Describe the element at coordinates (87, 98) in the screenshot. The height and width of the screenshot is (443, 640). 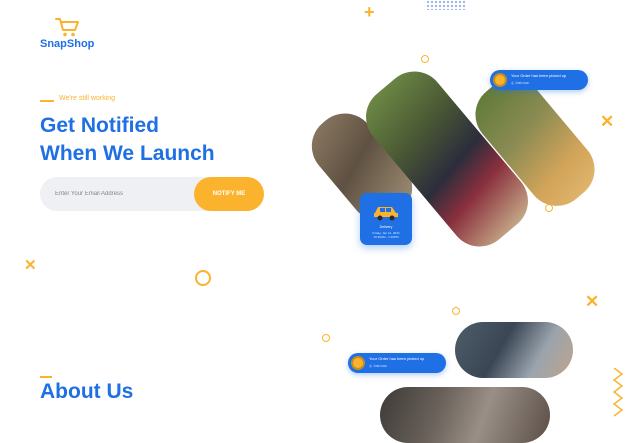
I see `eyebrow-text: We're still working` at that location.